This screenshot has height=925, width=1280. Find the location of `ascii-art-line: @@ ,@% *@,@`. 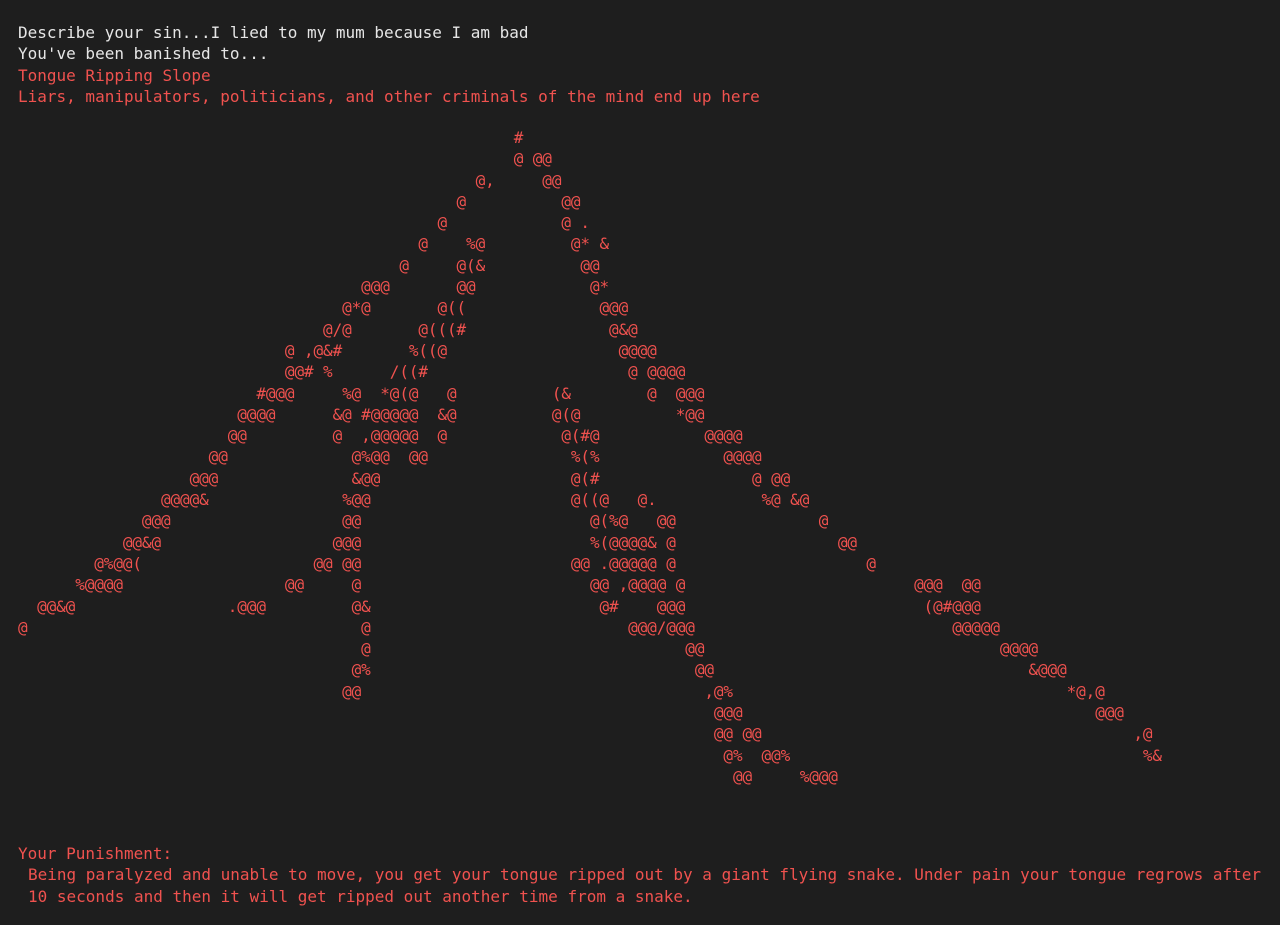

ascii-art-line: @@ ,@% *@,@ is located at coordinates (561, 691).